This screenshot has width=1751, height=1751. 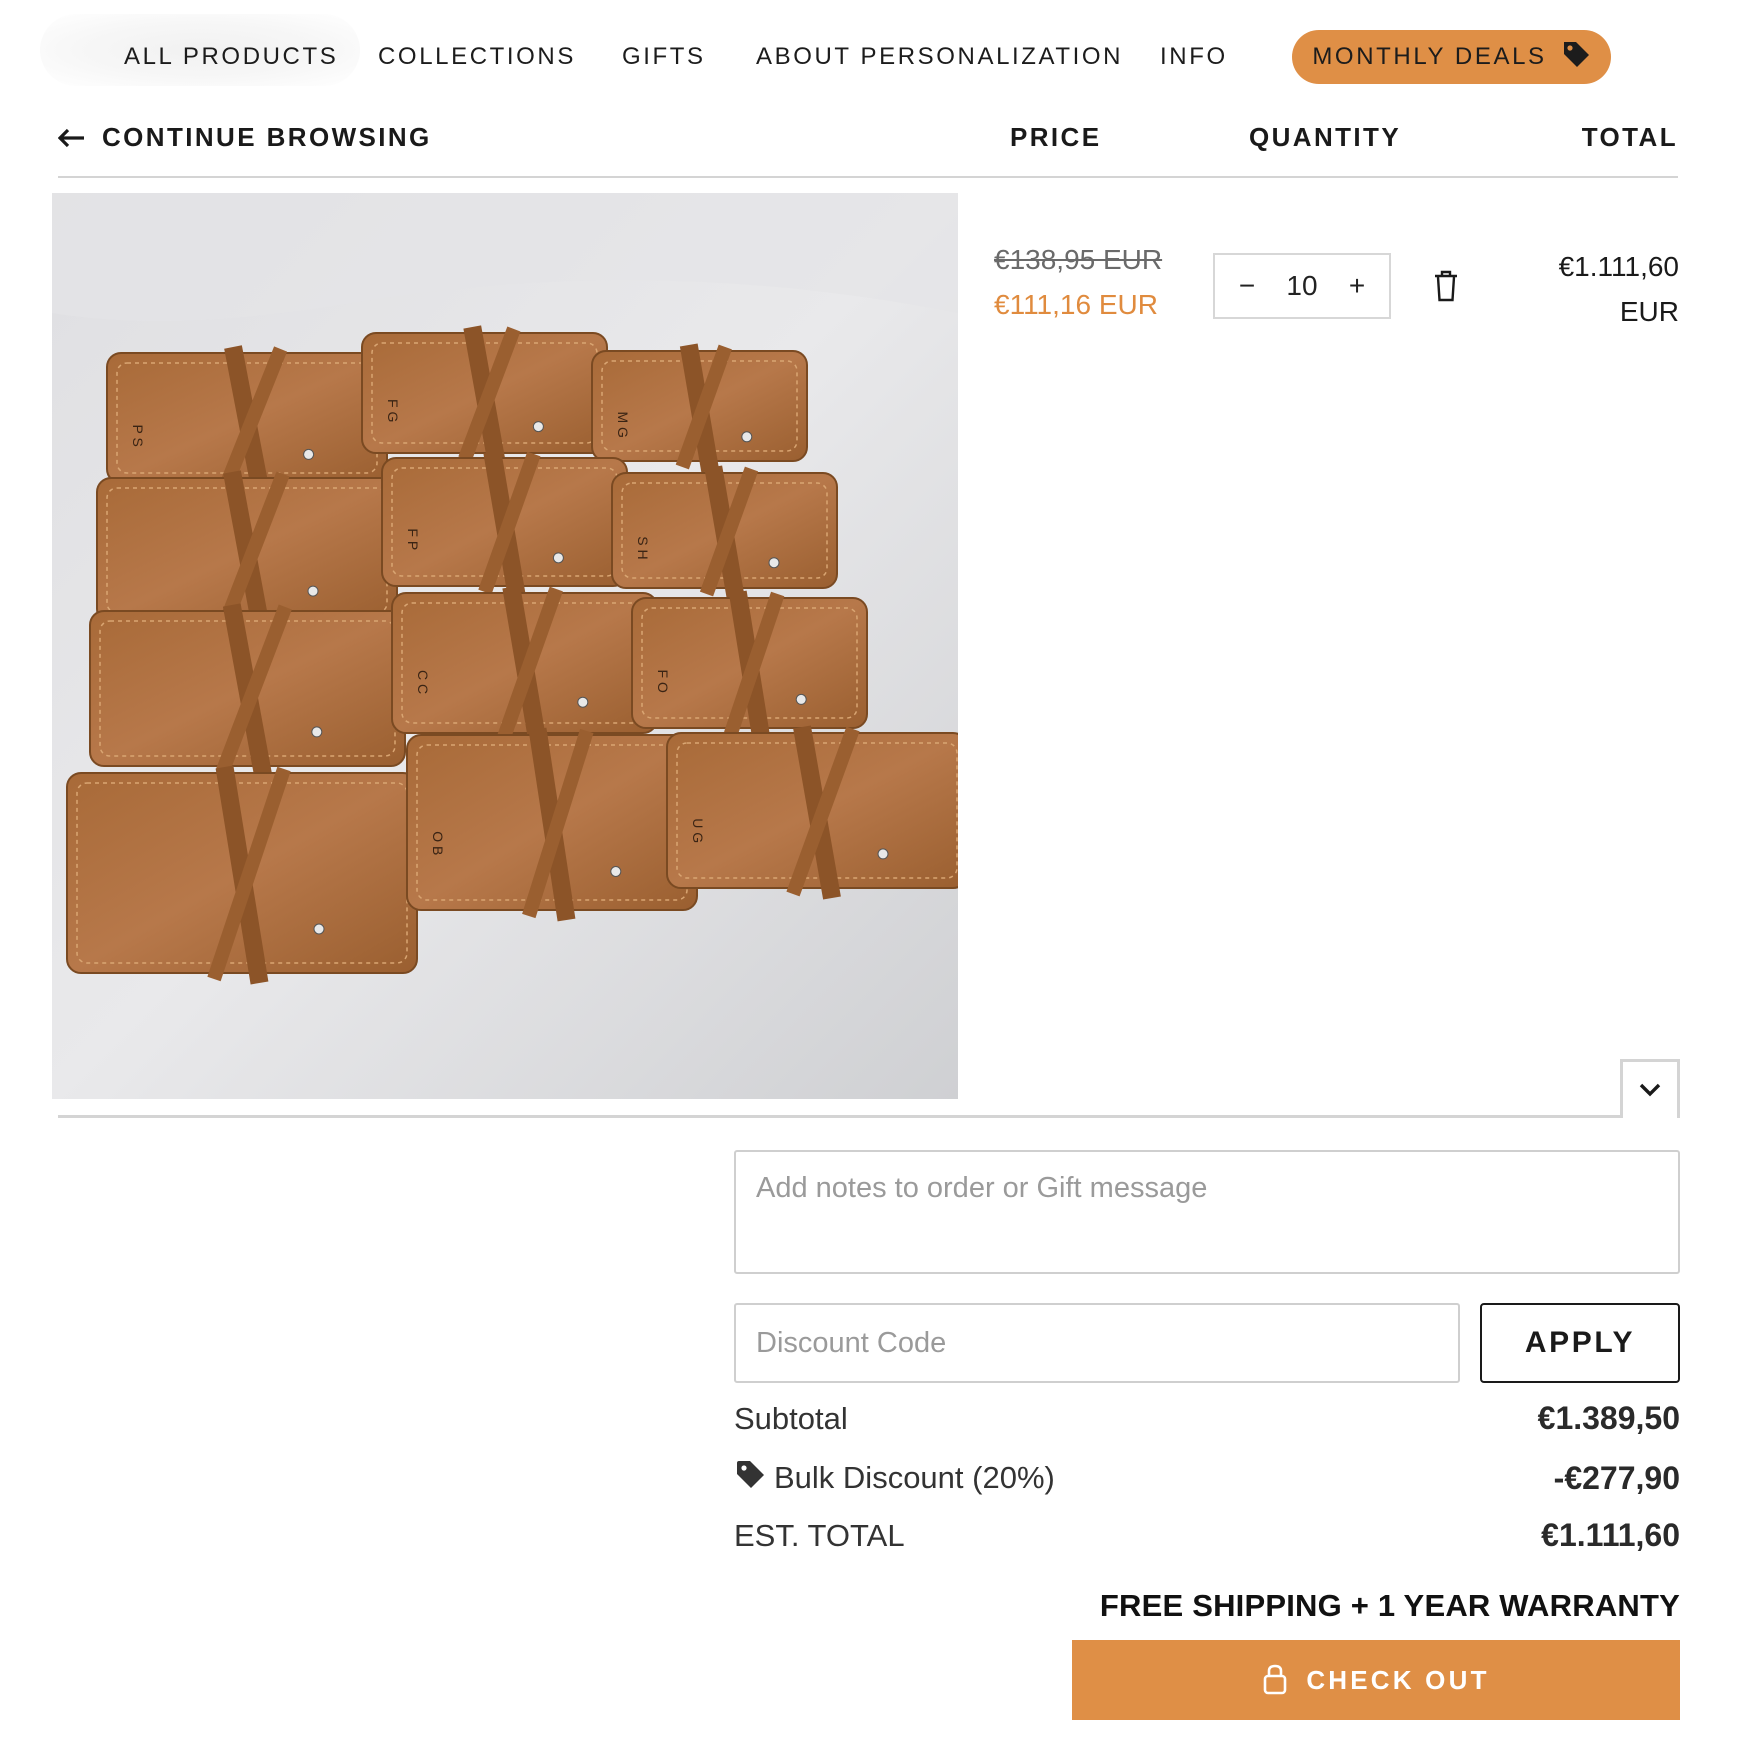 I want to click on pouch-initials: O B, so click(x=438, y=843).